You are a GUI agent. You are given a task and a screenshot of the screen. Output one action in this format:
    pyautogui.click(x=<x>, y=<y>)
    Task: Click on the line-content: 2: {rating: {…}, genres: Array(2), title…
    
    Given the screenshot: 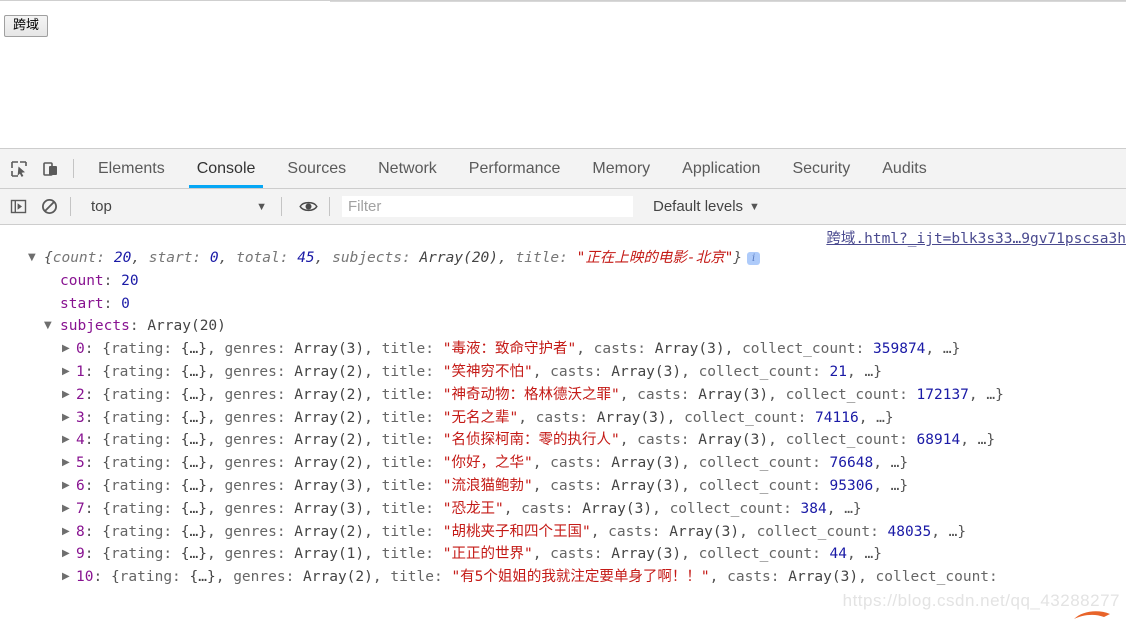 What is the action you would take?
    pyautogui.click(x=540, y=394)
    